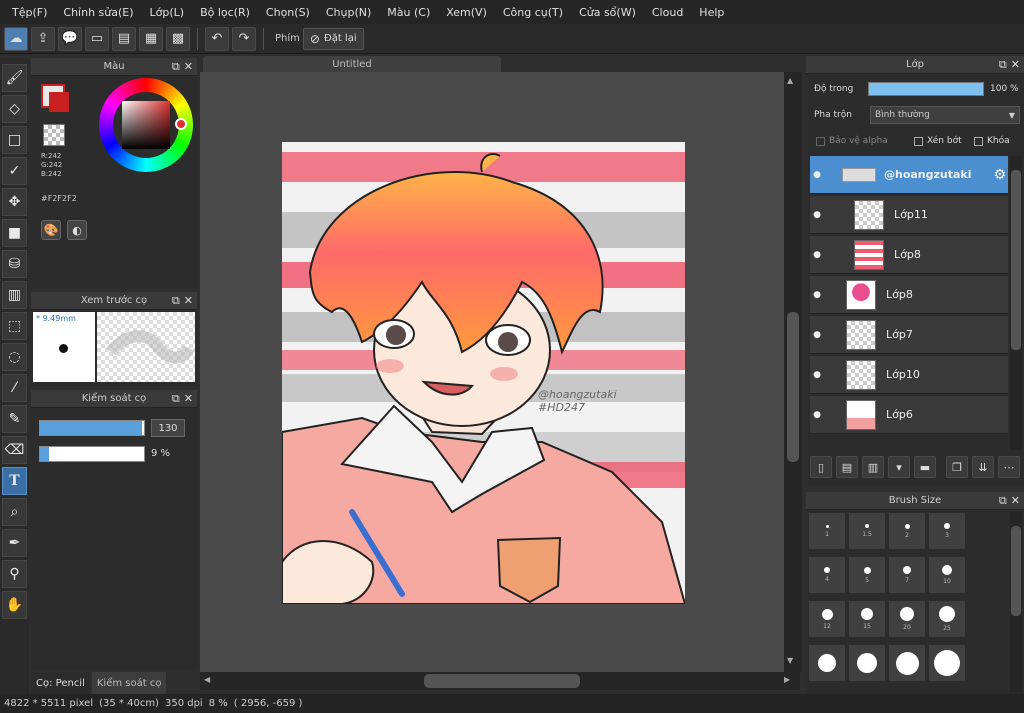 The width and height of the screenshot is (1024, 713). What do you see at coordinates (790, 80) in the screenshot?
I see `scroll-up-icon: ▲` at bounding box center [790, 80].